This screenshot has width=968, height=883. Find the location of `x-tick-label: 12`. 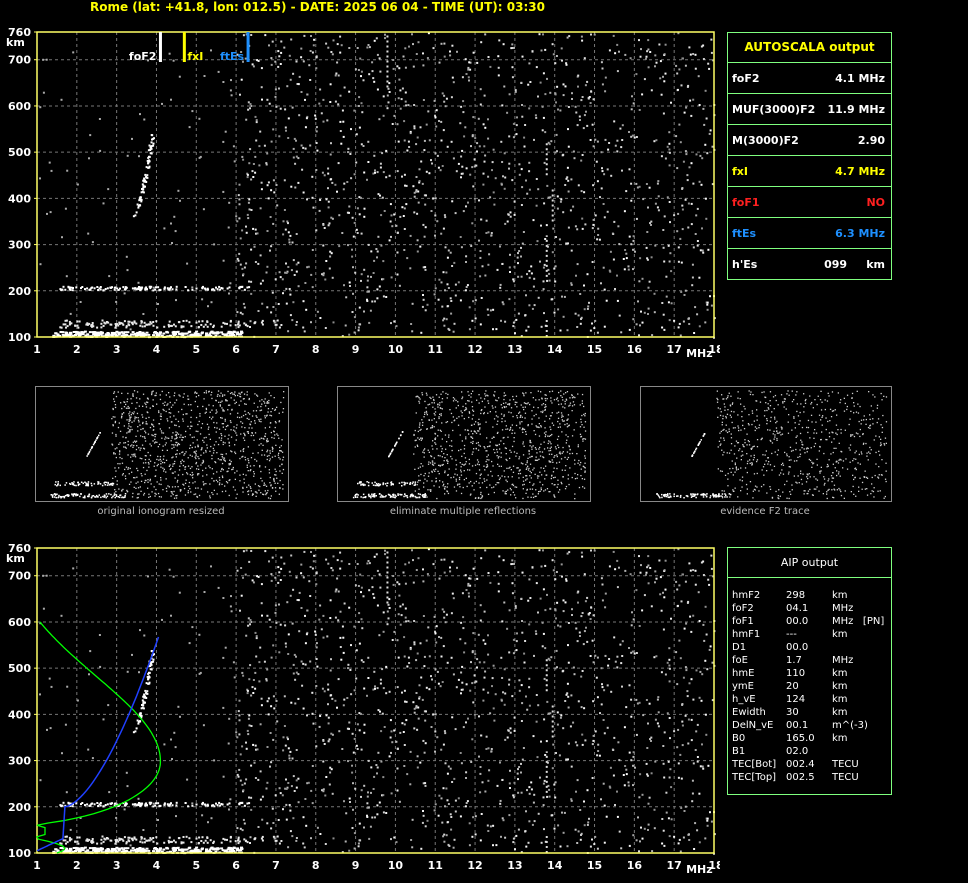

x-tick-label: 12 is located at coordinates (474, 349).